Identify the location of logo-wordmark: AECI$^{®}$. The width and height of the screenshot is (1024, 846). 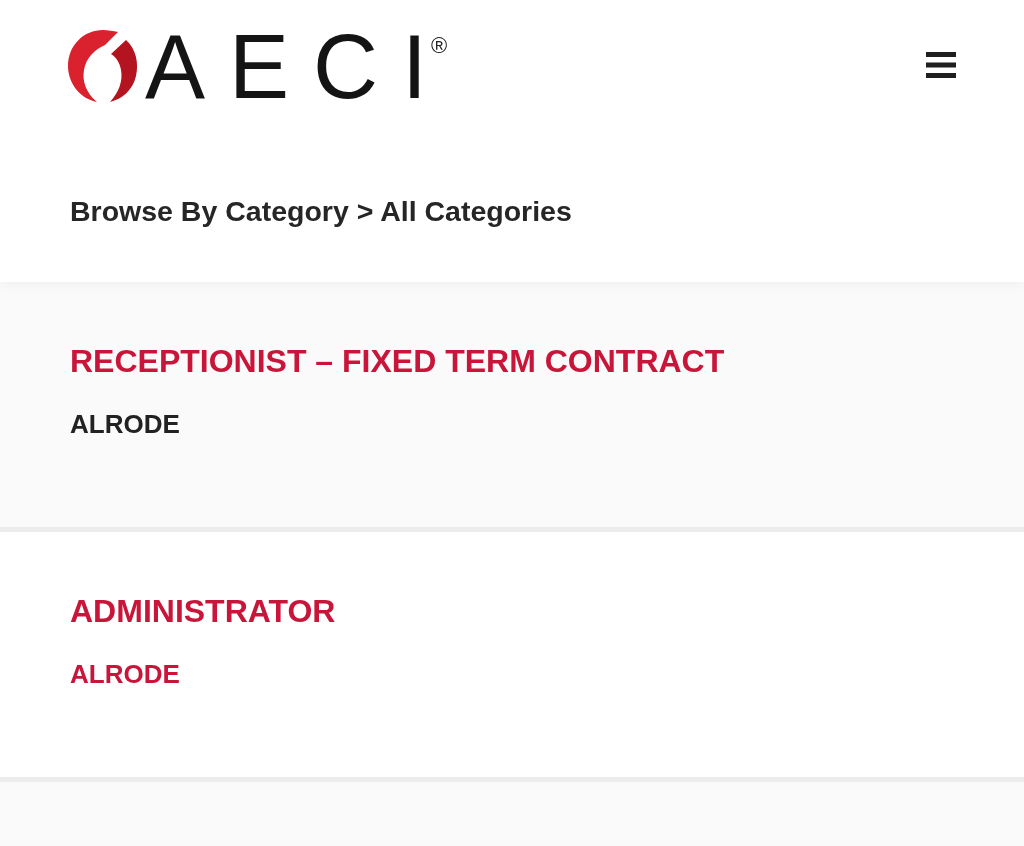
(296, 67).